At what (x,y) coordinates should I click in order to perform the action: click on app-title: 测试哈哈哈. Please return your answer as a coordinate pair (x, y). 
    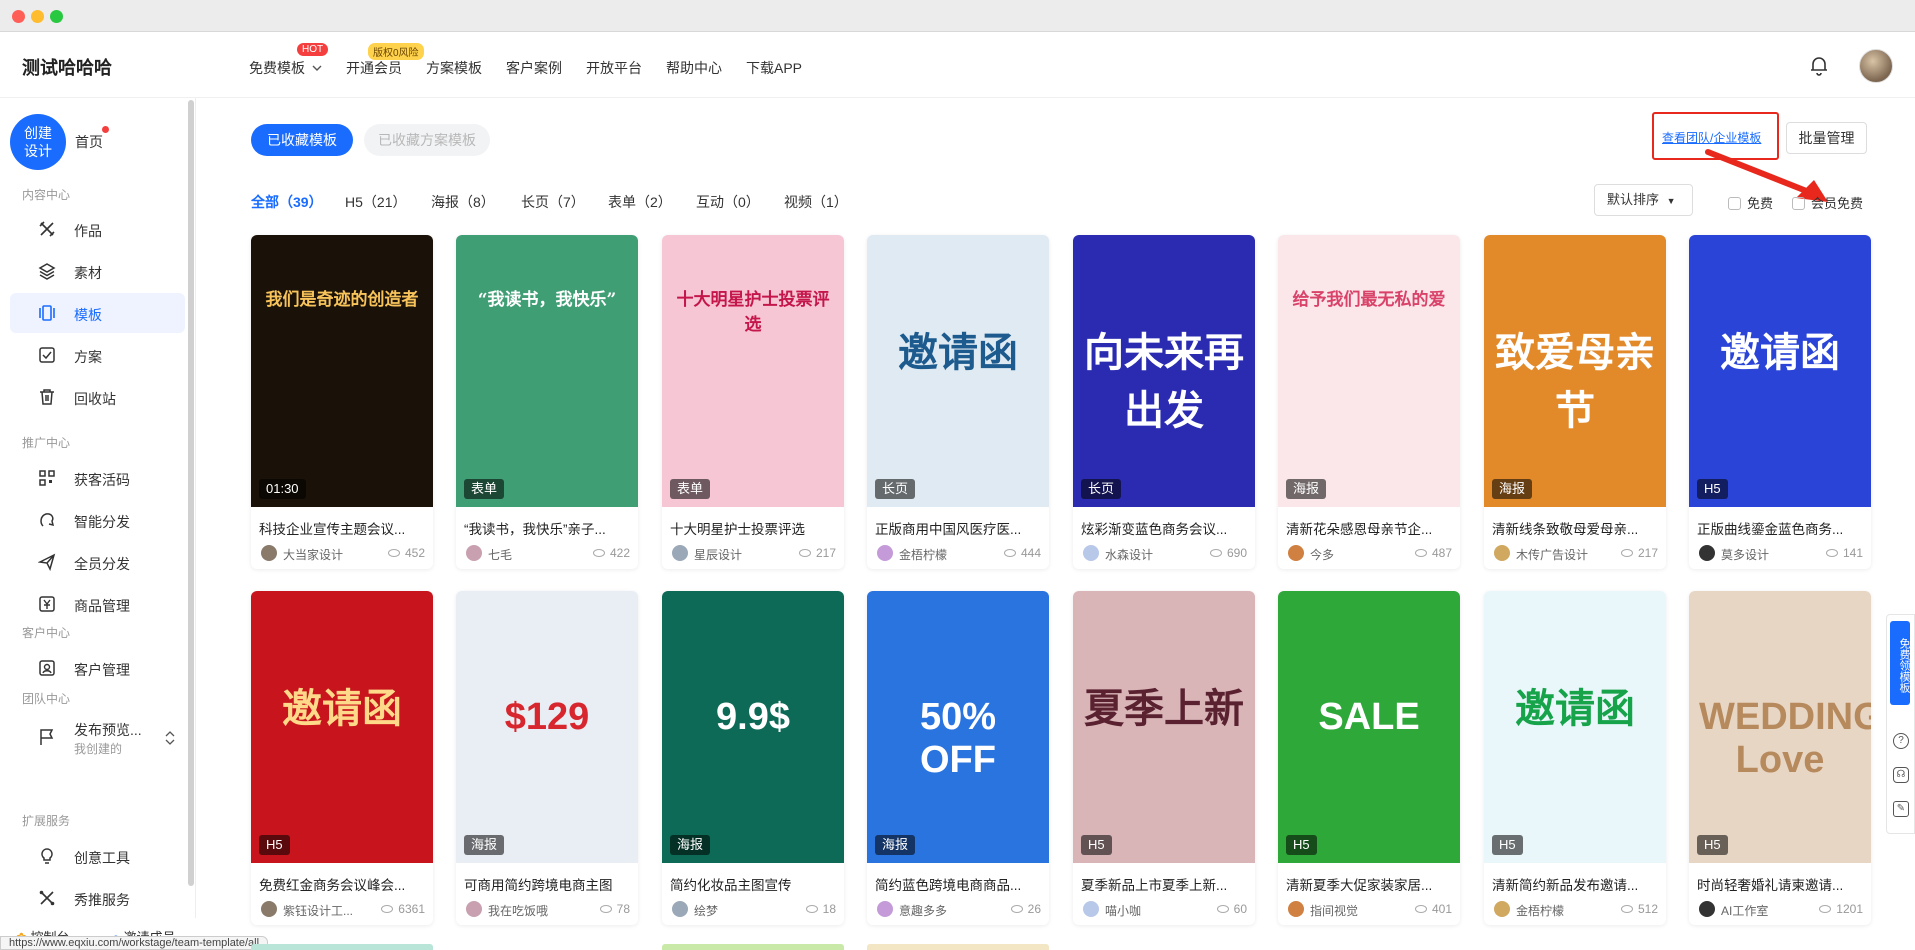
    Looking at the image, I should click on (67, 67).